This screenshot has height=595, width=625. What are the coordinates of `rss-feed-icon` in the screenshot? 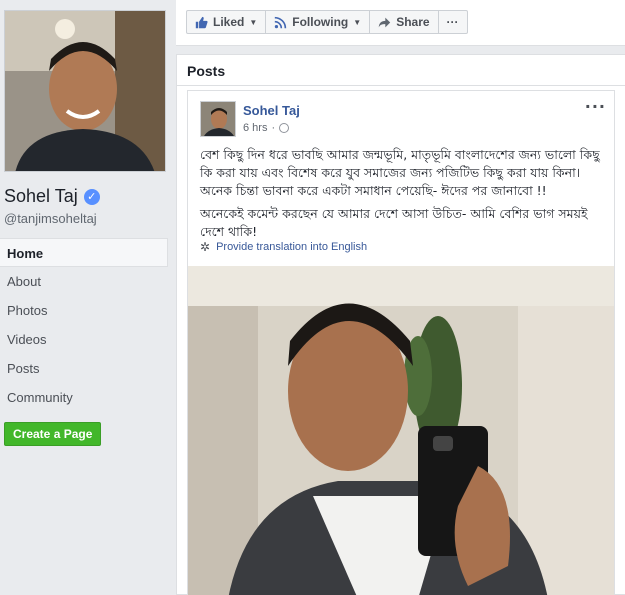 It's located at (280, 22).